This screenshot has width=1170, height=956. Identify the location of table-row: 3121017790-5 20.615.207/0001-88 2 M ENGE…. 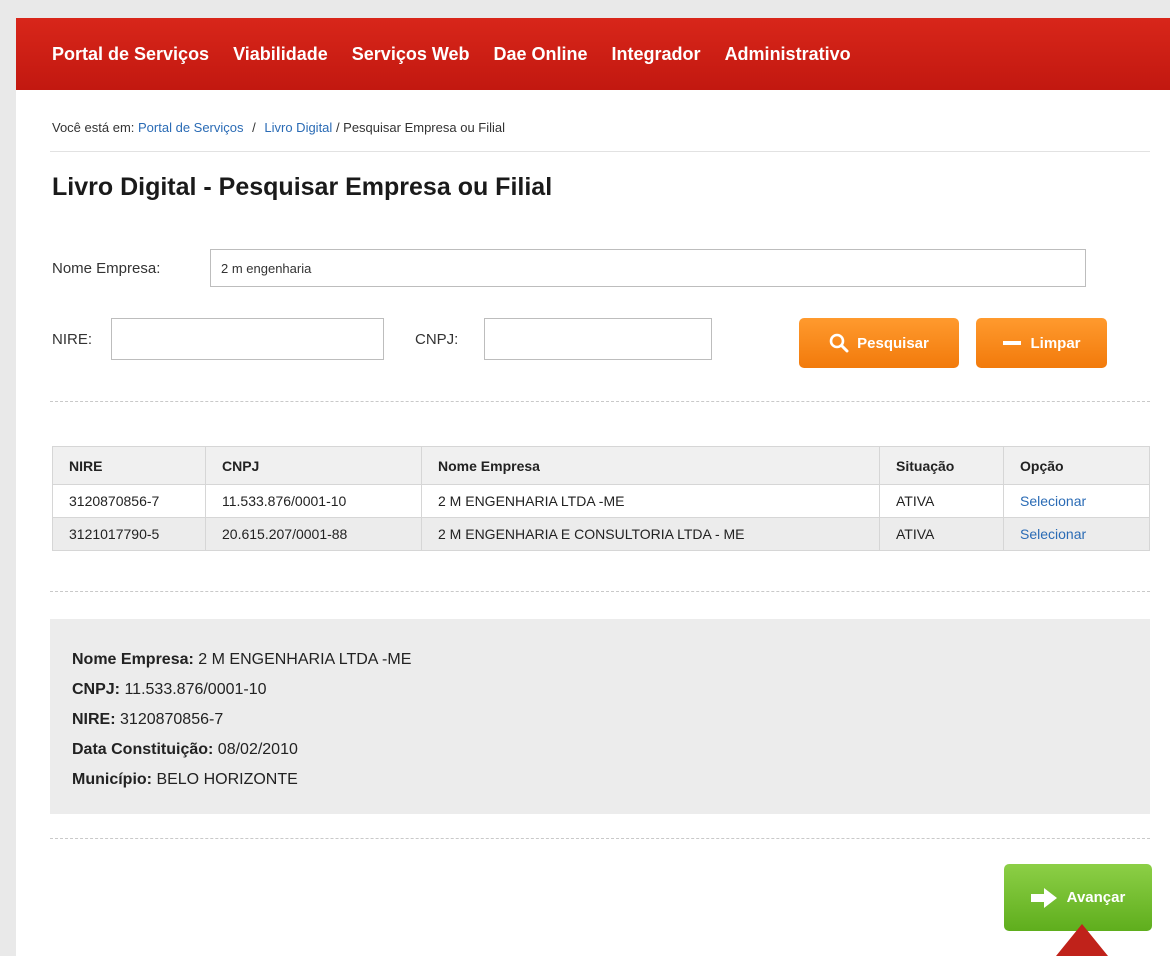
(601, 534).